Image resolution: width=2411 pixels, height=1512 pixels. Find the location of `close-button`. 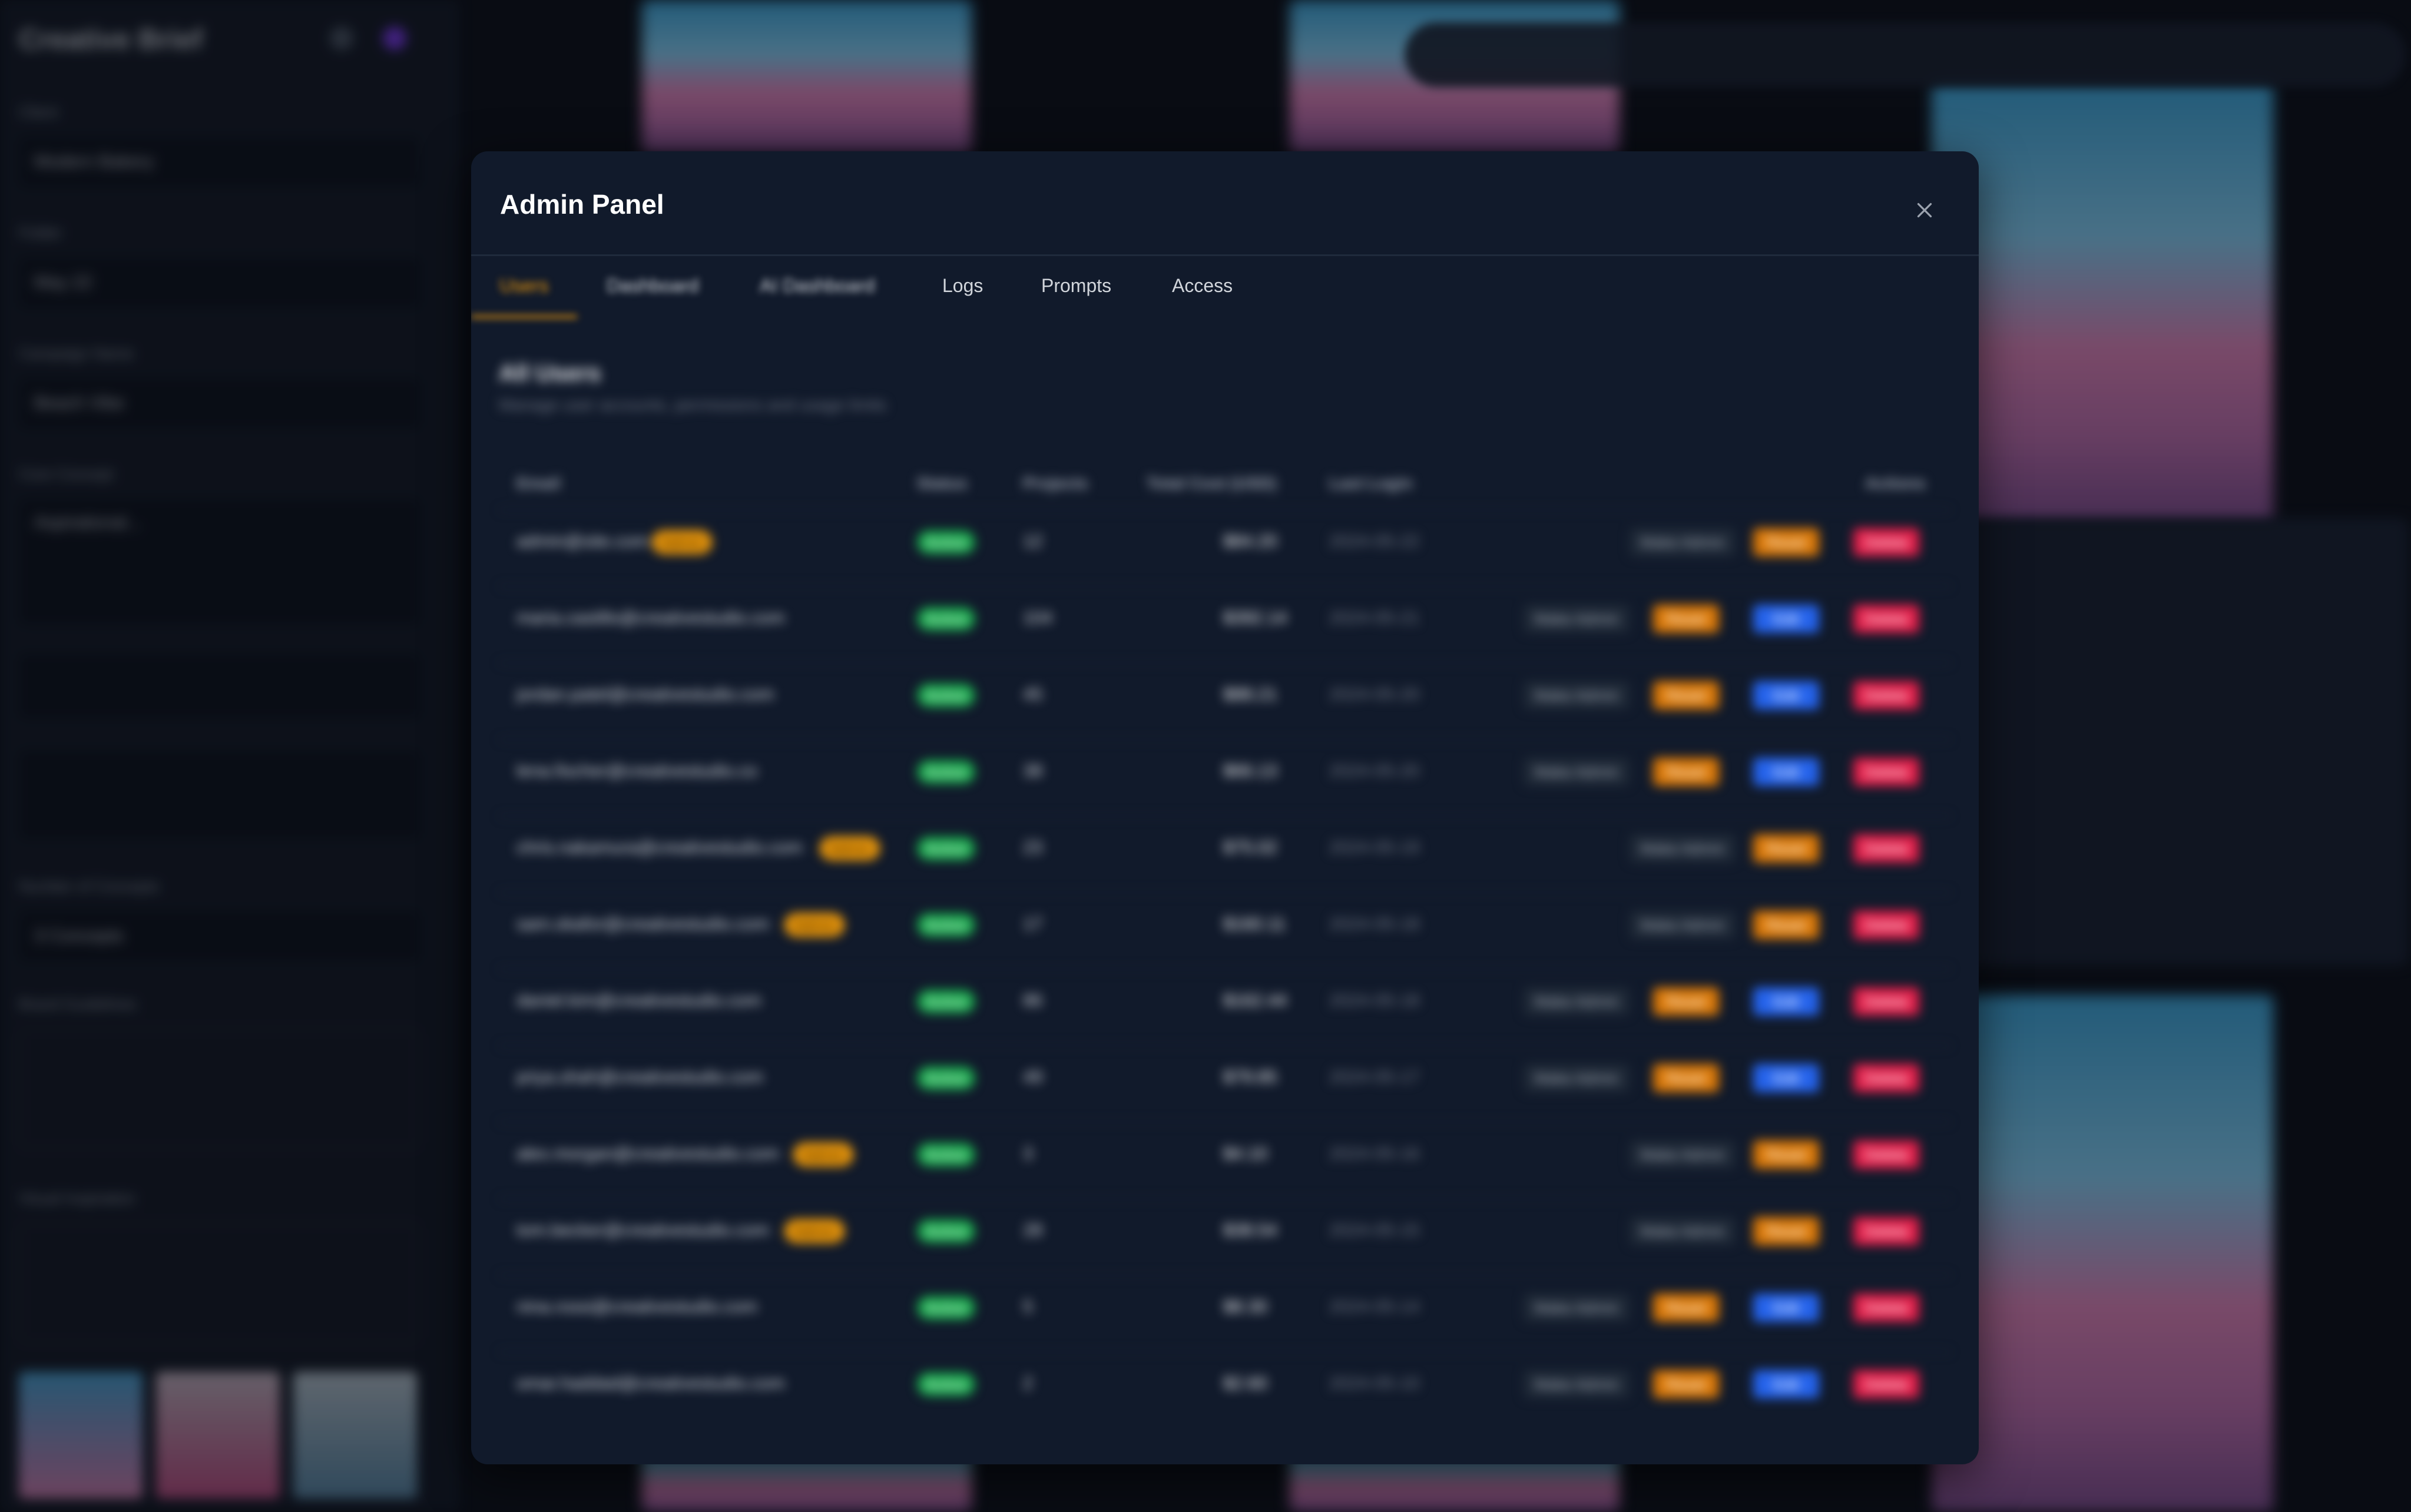

close-button is located at coordinates (1925, 210).